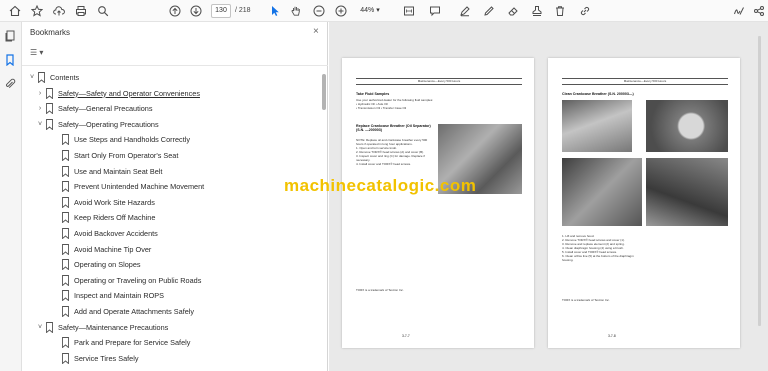 The image size is (768, 371). Describe the element at coordinates (243, 10) in the screenshot. I see `page-total: / 218` at that location.